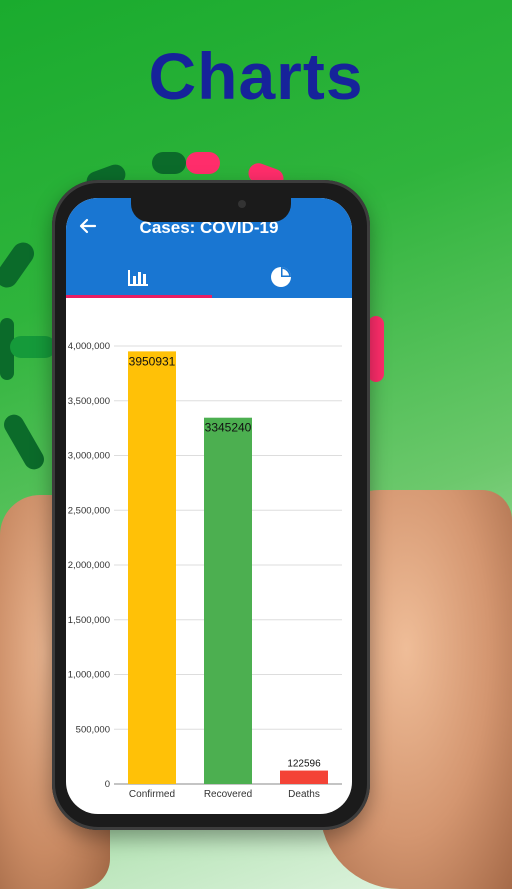  I want to click on y-tick-label: 4,000,000, so click(89, 346).